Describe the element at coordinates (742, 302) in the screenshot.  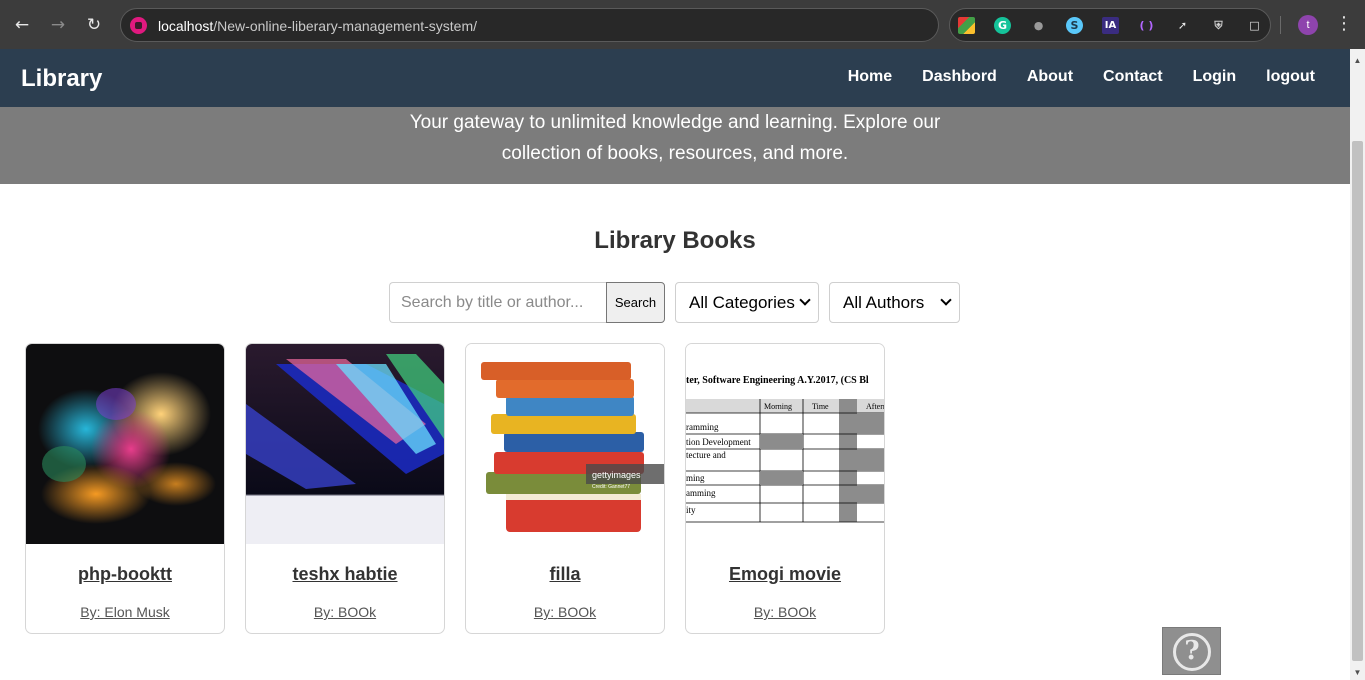
I see `category-select-value: All Categories` at that location.